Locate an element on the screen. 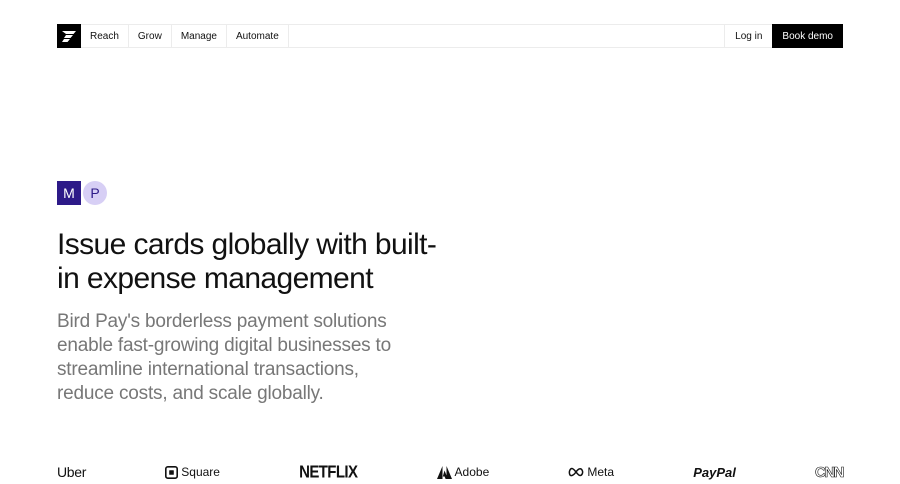 The width and height of the screenshot is (900, 484). avatar-p: P is located at coordinates (95, 193).